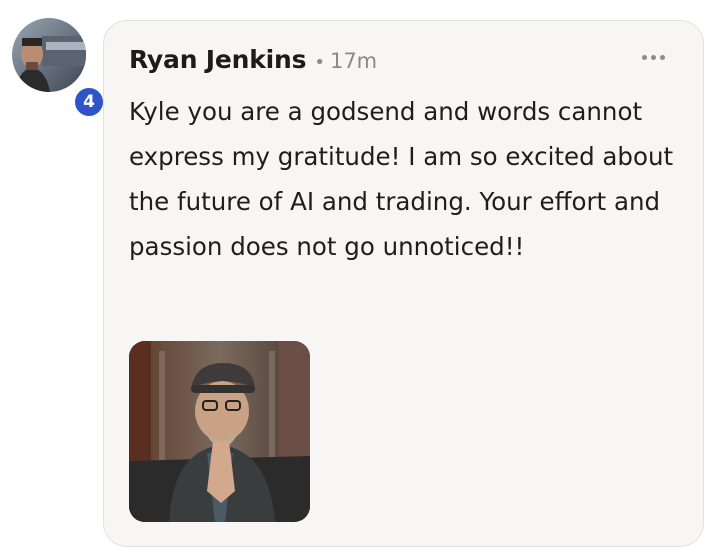 This screenshot has height=548, width=720. I want to click on avatar, so click(49, 55).